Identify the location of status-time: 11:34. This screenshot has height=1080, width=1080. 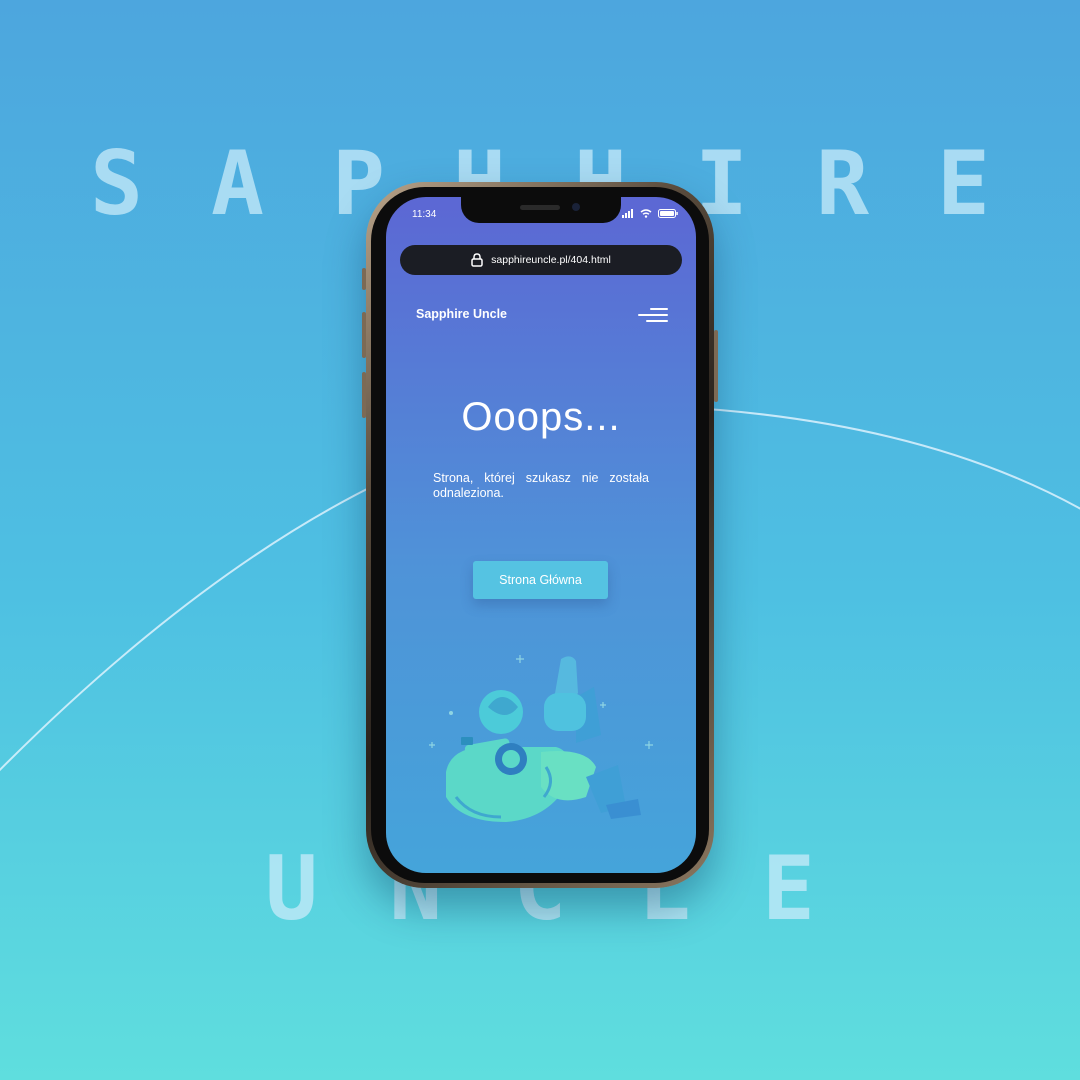
(424, 214).